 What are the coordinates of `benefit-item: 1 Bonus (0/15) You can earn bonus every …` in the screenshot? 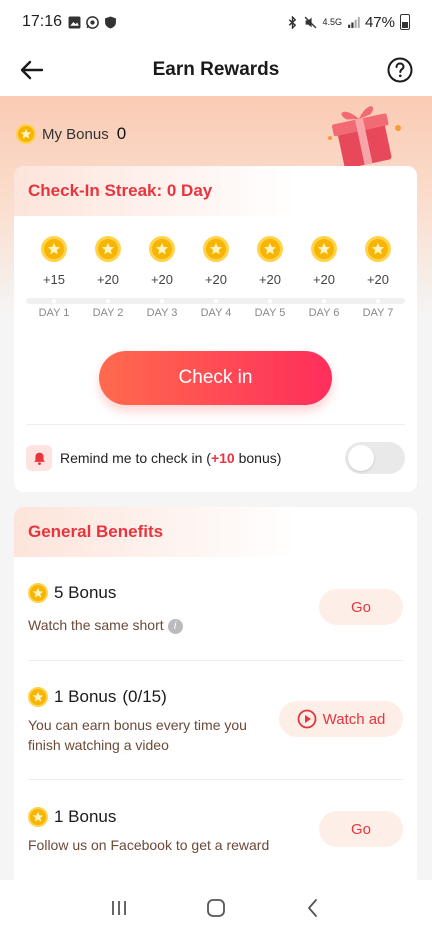 It's located at (215, 743).